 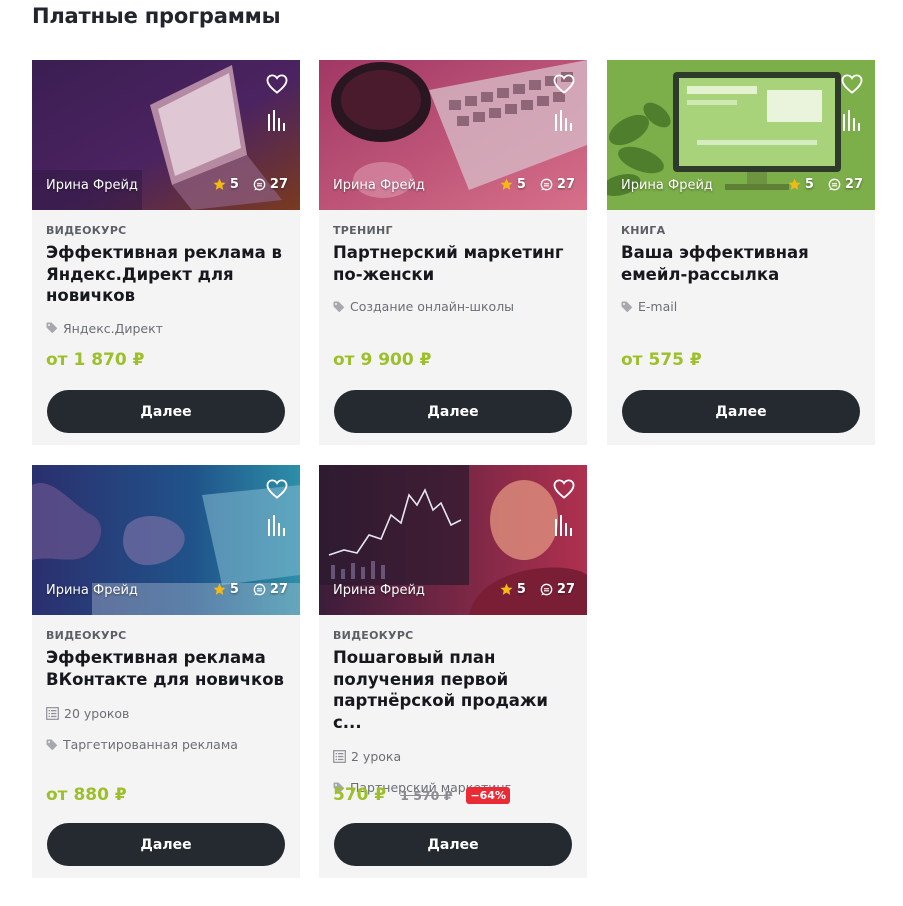 I want to click on tag-label: Яндекс.Директ, so click(x=113, y=328).